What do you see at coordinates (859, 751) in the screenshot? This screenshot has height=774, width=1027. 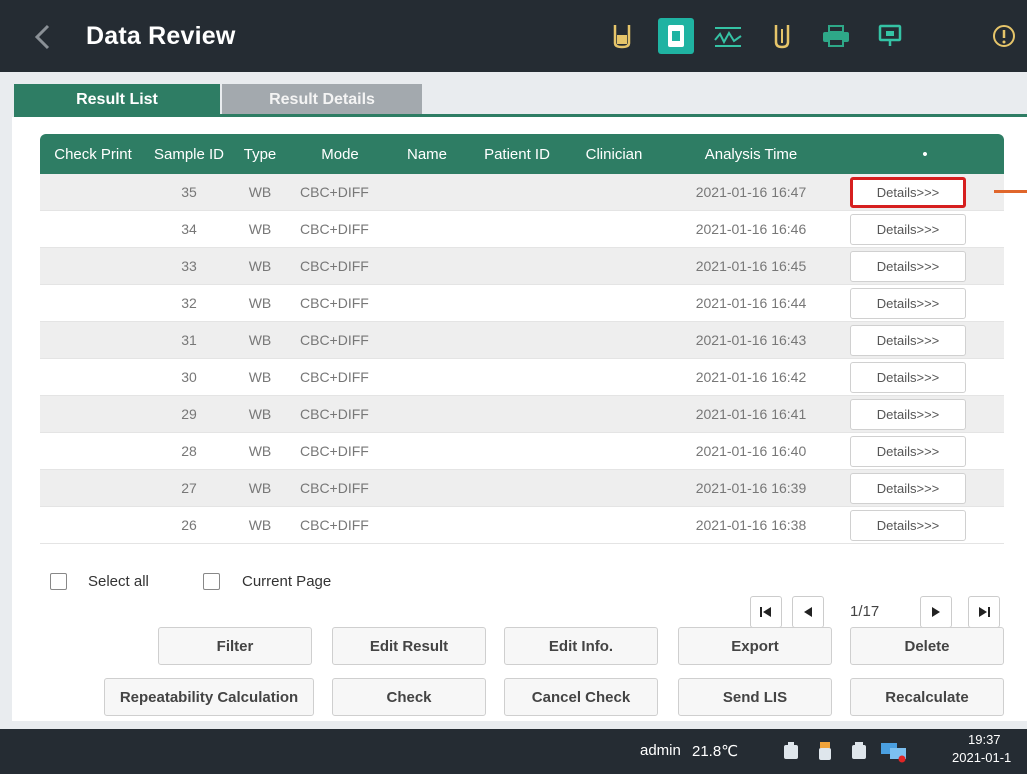 I see `waste-status-icon` at bounding box center [859, 751].